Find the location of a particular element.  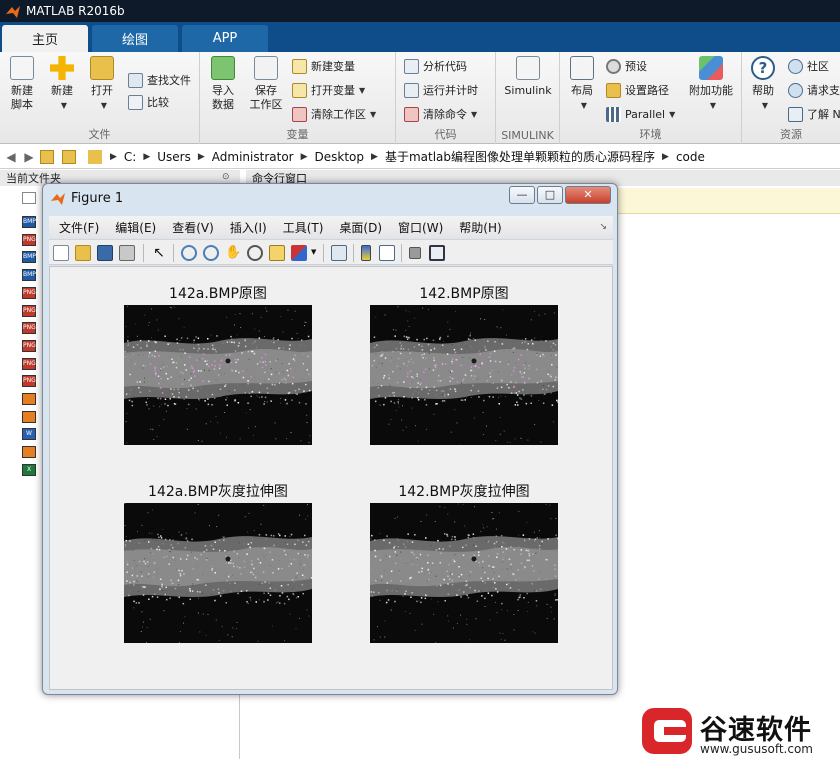

learn-button: 了解 N is located at coordinates (814, 114).